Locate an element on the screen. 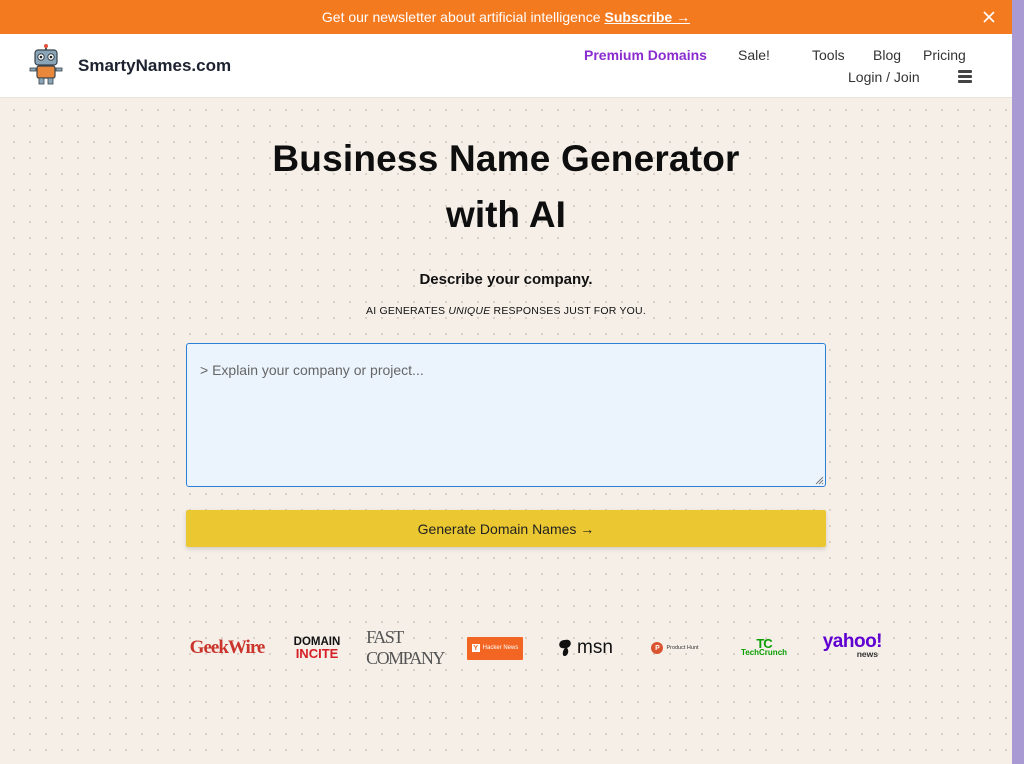  techcrunch-logo: TC TechCrunch is located at coordinates (764, 648).